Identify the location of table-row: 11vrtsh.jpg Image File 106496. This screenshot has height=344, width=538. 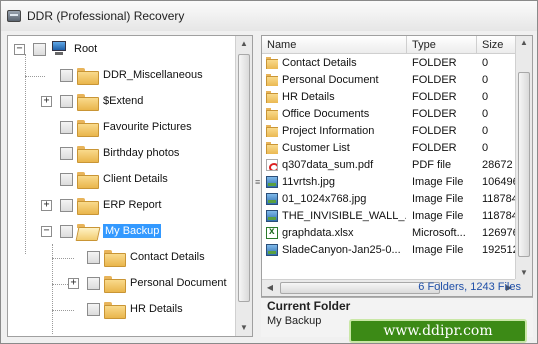
(390, 182).